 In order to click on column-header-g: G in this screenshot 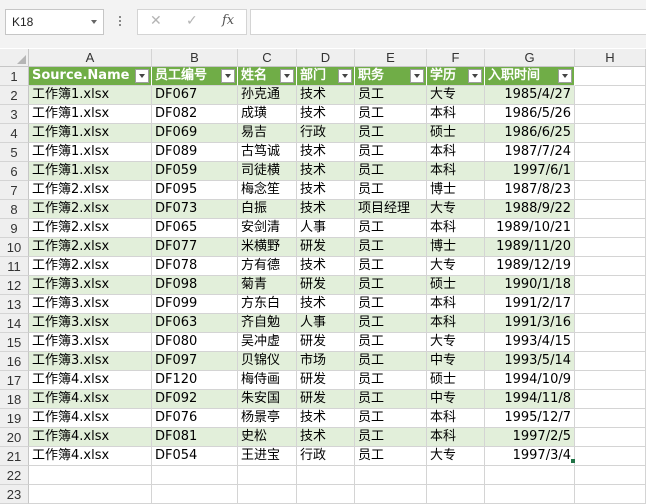, I will do `click(530, 58)`.